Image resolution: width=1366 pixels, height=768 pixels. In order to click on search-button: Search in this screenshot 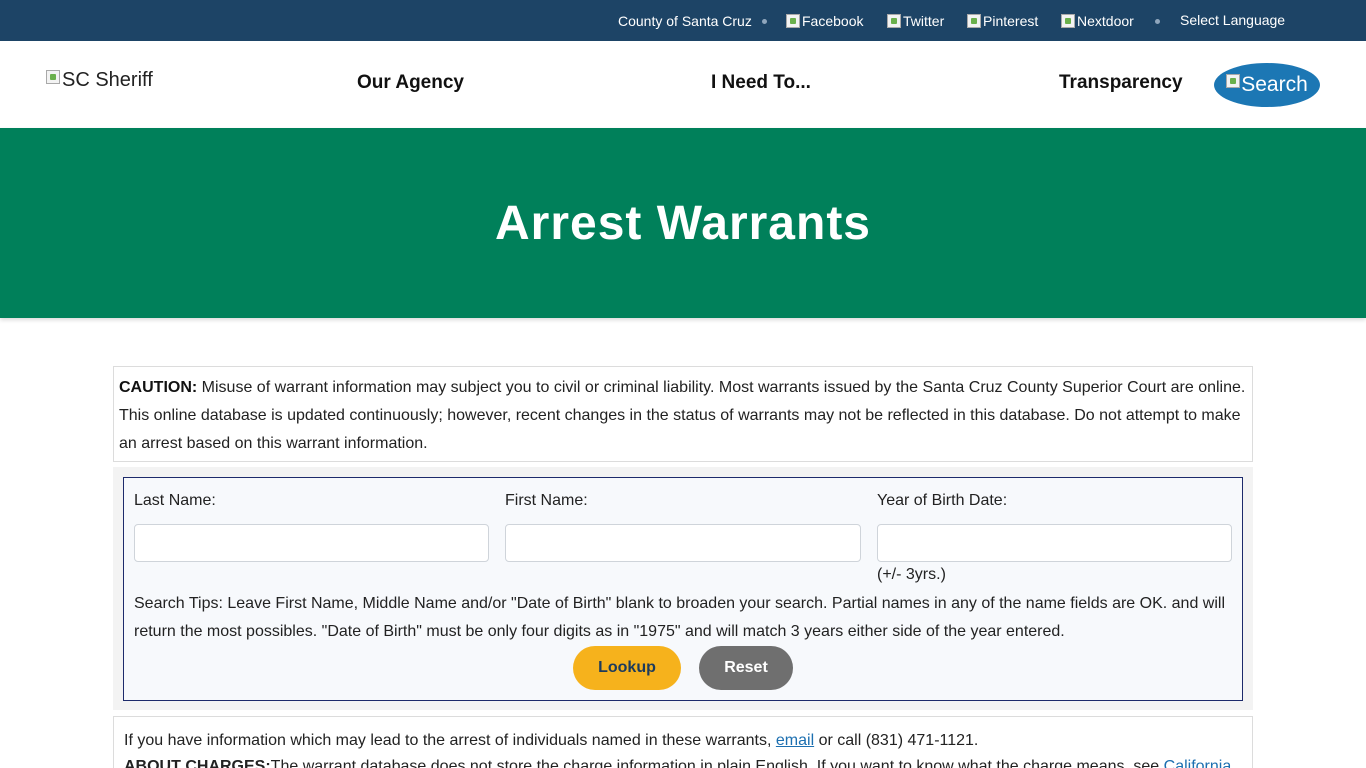, I will do `click(1267, 85)`.